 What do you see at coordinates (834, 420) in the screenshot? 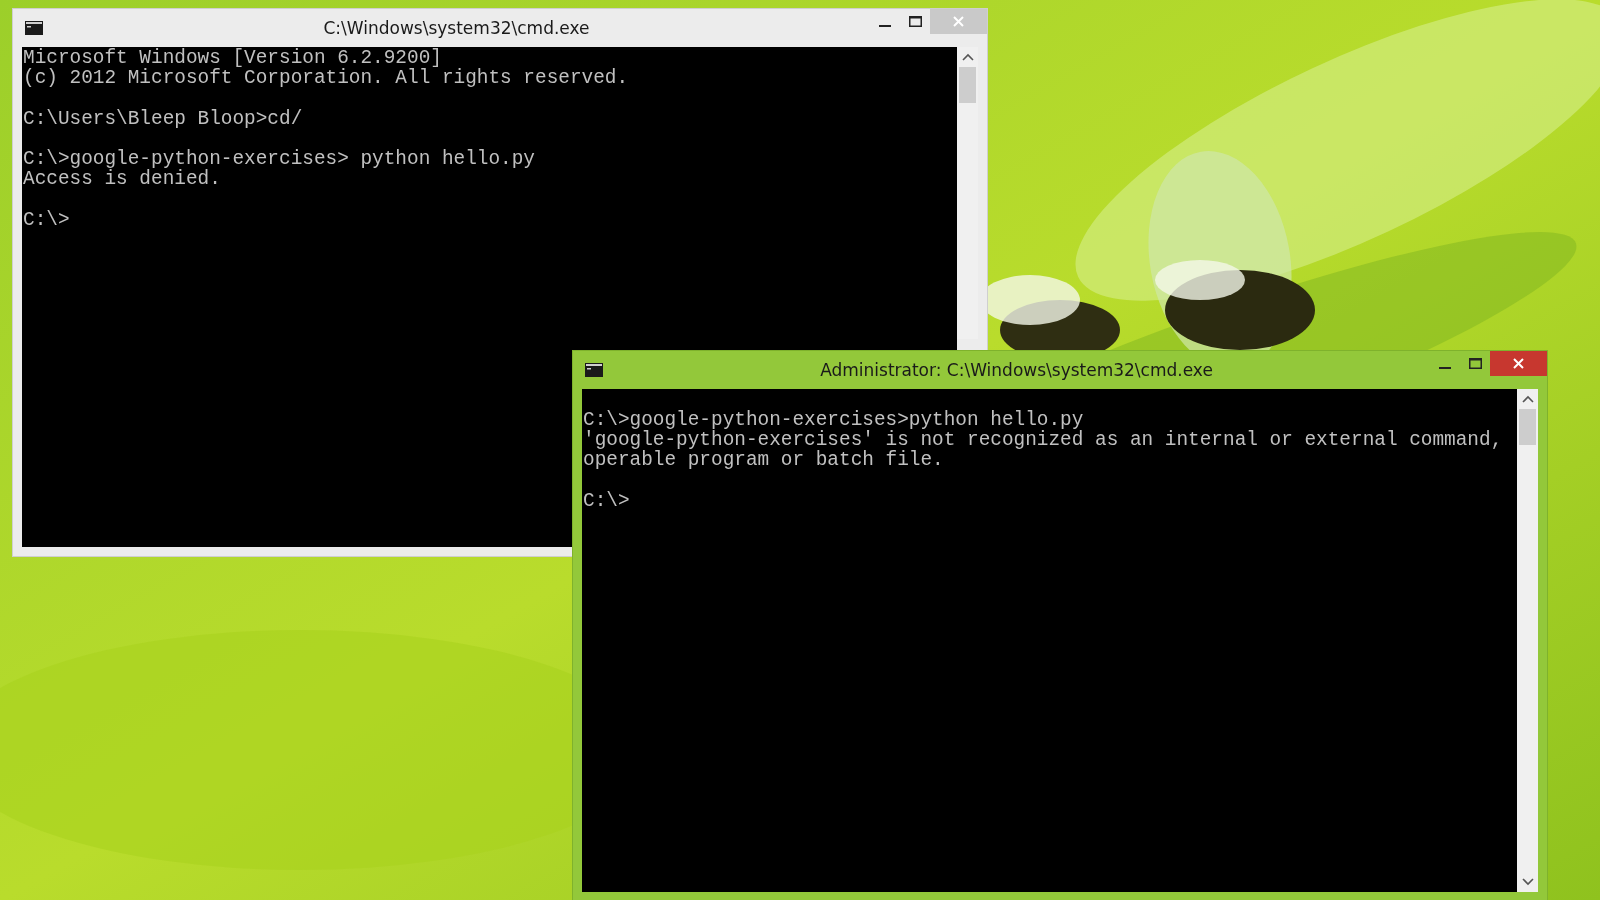
I see `console-line: C:\>google-python-exercises>python hello.py` at bounding box center [834, 420].